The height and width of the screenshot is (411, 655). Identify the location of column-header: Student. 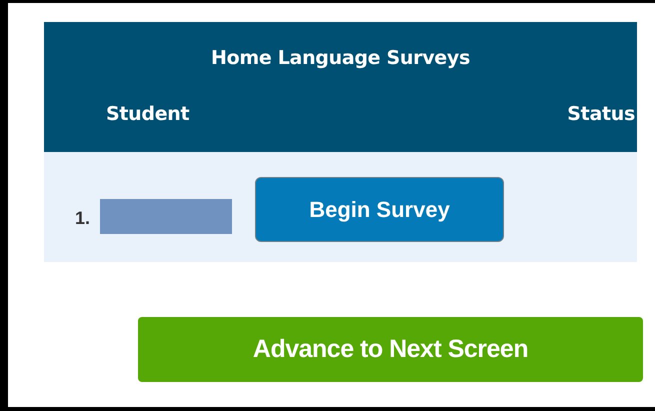
(148, 114).